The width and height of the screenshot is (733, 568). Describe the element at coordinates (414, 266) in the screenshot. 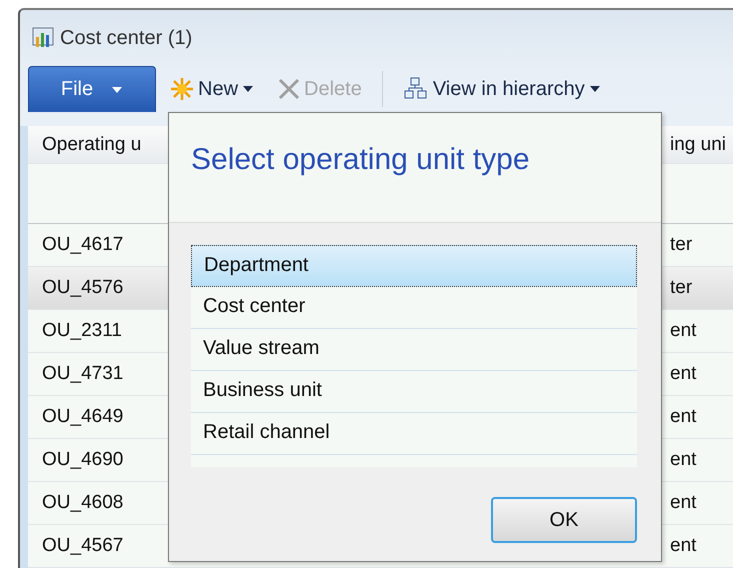

I see `list-item: Department` at that location.